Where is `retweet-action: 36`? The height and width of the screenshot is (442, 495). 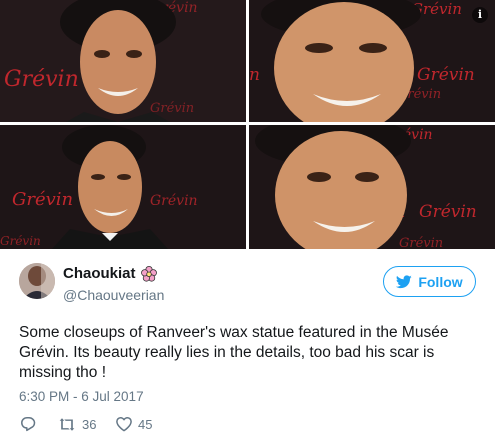 retweet-action: 36 is located at coordinates (86, 424).